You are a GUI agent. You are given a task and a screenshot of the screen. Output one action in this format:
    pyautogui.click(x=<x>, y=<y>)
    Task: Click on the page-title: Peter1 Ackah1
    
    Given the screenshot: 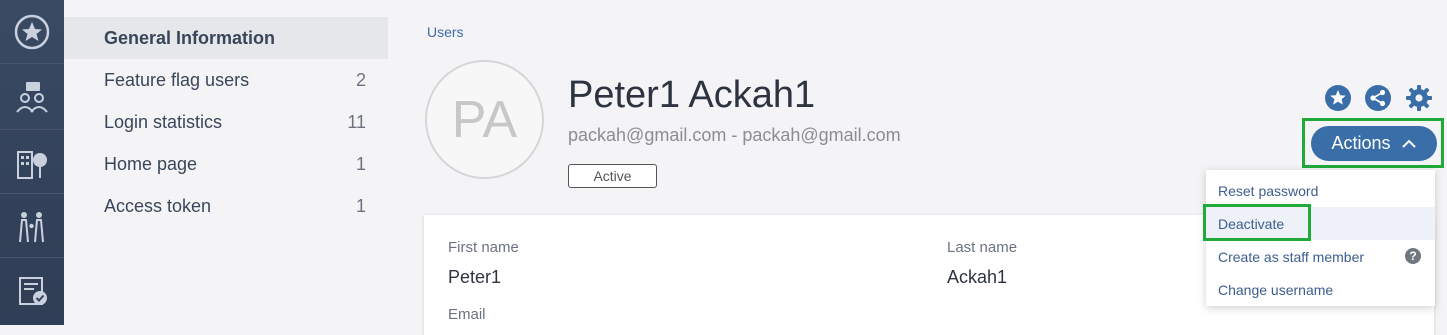 What is the action you would take?
    pyautogui.click(x=692, y=95)
    